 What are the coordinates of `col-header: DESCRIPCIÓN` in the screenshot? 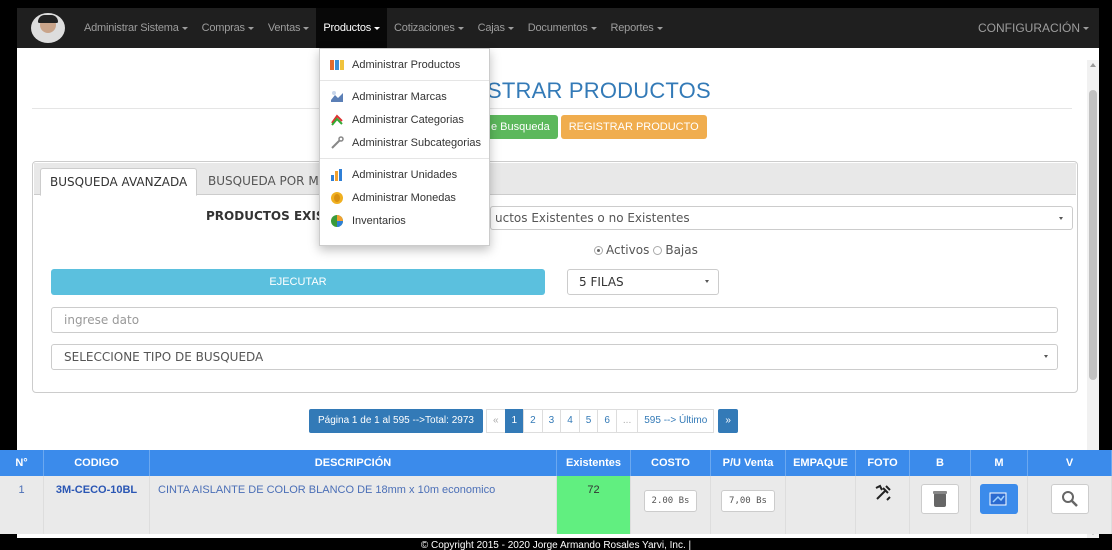 It's located at (353, 463).